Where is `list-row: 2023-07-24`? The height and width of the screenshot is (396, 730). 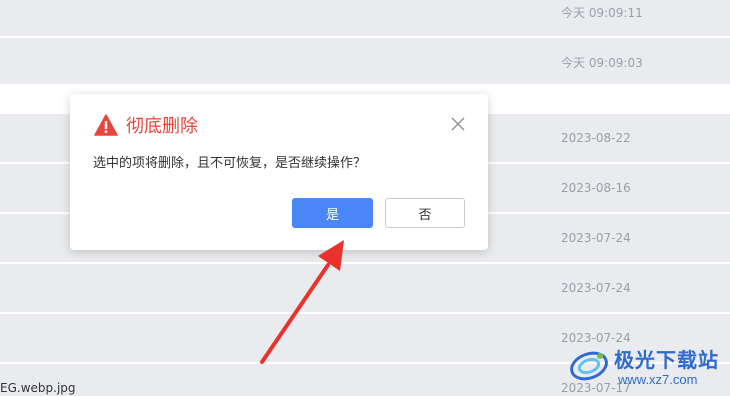 list-row: 2023-07-24 is located at coordinates (365, 288).